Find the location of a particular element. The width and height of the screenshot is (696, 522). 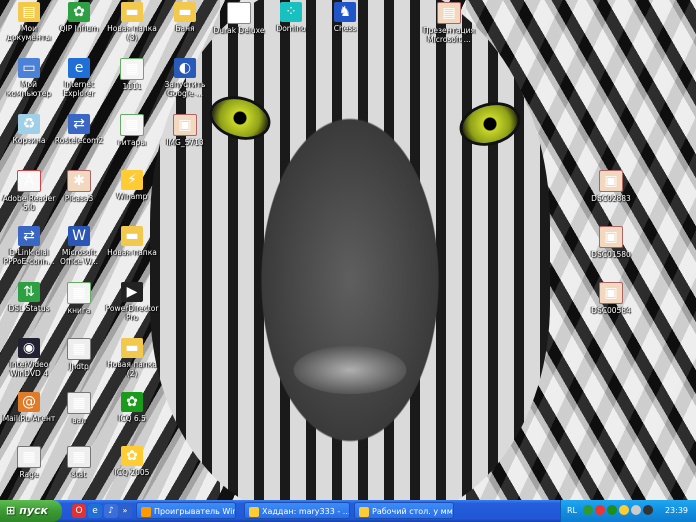

desktop-icon-dsc02883: ▣ DSC02883 is located at coordinates (611, 198).